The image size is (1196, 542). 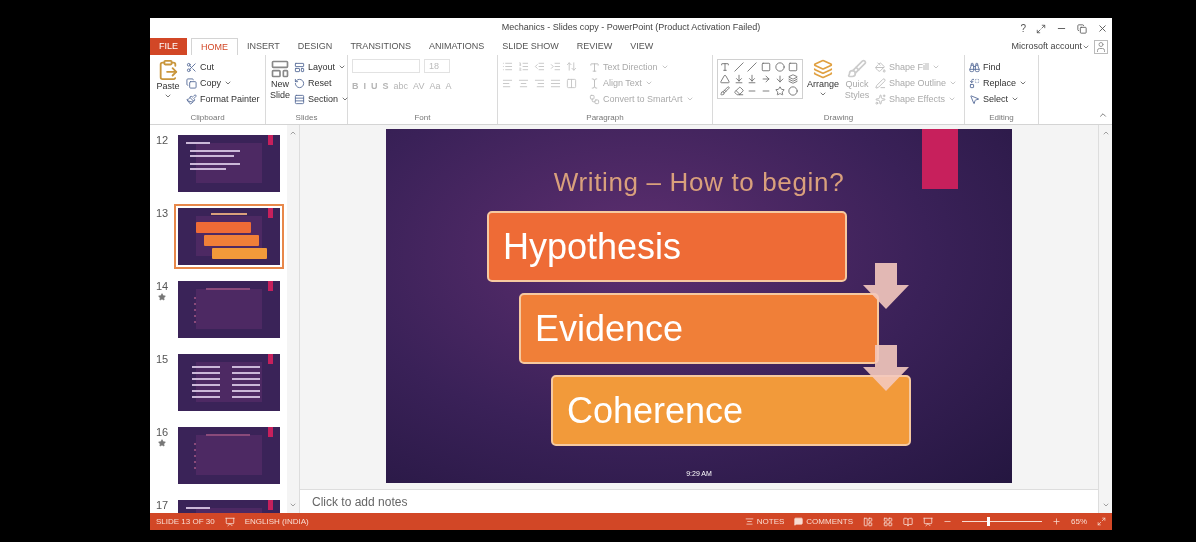 I want to click on pointer-icon, so click(x=974, y=99).